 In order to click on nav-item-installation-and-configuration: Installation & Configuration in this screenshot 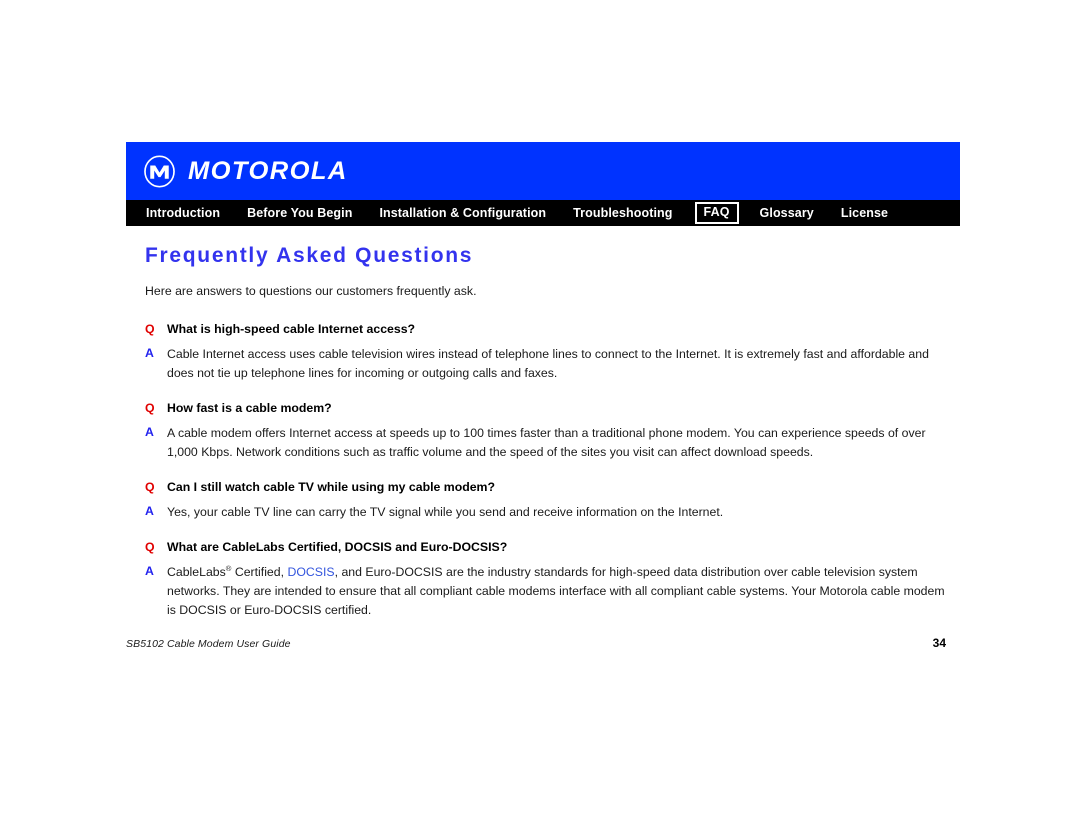, I will do `click(462, 213)`.